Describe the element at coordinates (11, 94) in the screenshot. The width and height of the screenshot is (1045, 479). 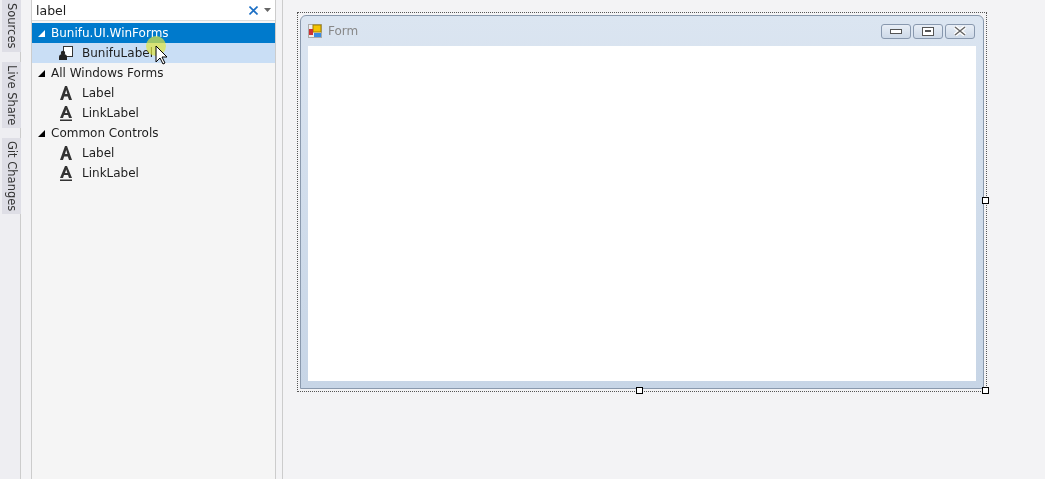
I see `side-tab: Live Share` at that location.